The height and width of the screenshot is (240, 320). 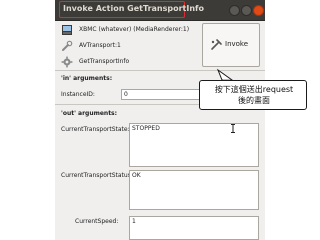 I want to click on close-button, so click(x=258, y=10).